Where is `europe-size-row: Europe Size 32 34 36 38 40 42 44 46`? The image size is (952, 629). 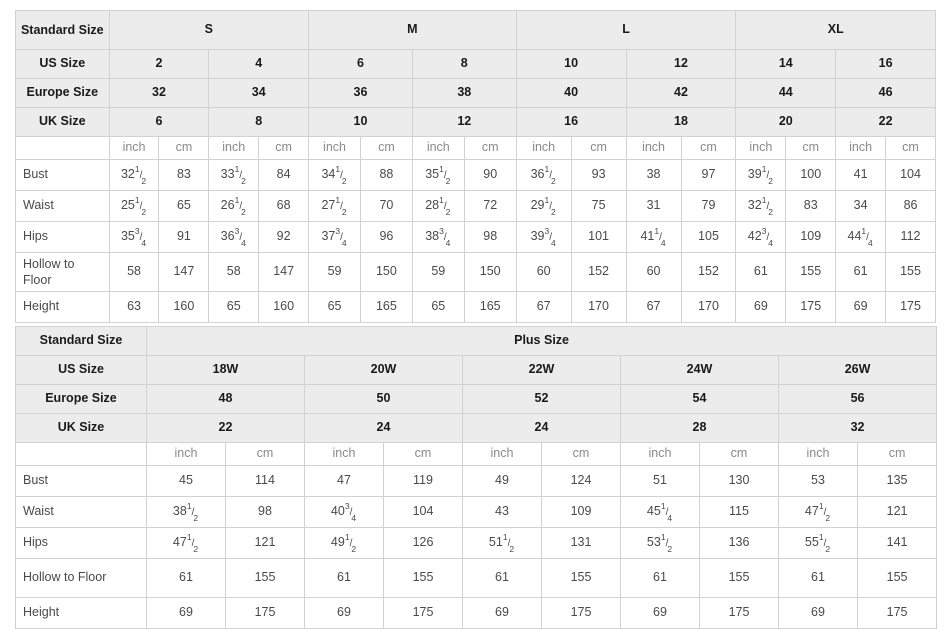
europe-size-row: Europe Size 32 34 36 38 40 42 44 46 is located at coordinates (475, 93).